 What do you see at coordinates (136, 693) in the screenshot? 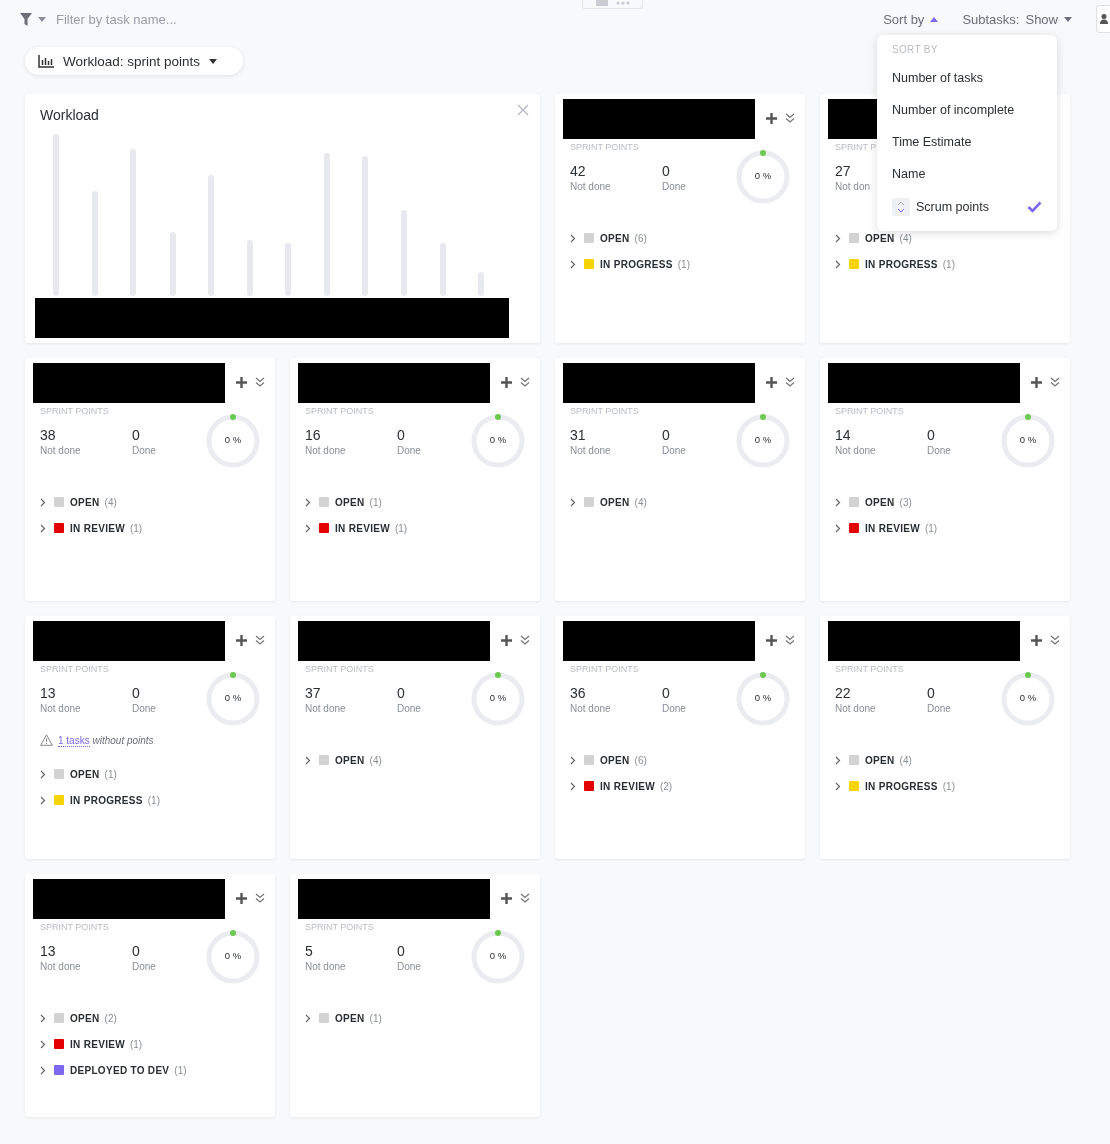
I see `done-value: 0` at bounding box center [136, 693].